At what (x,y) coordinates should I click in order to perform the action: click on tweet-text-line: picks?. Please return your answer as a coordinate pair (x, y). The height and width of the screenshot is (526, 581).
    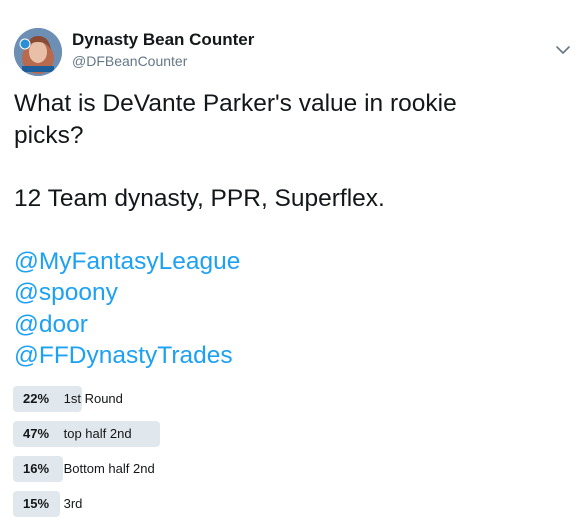
    Looking at the image, I should click on (49, 135).